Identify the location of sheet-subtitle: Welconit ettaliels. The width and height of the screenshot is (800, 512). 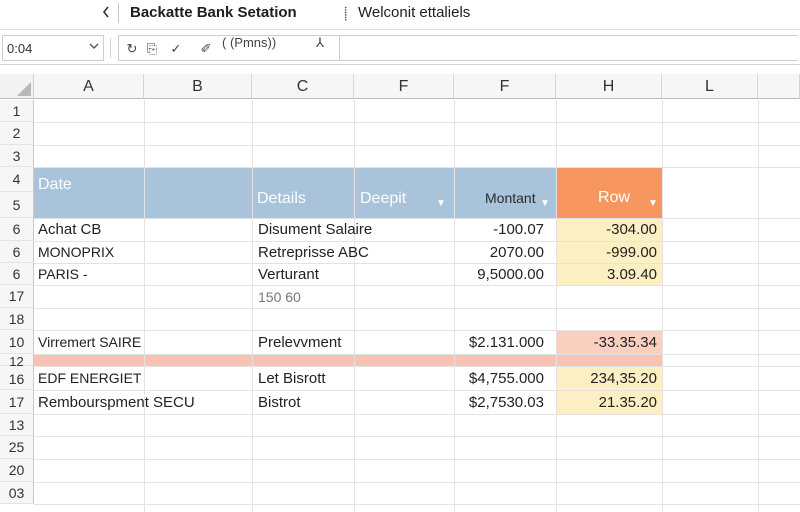
(414, 12).